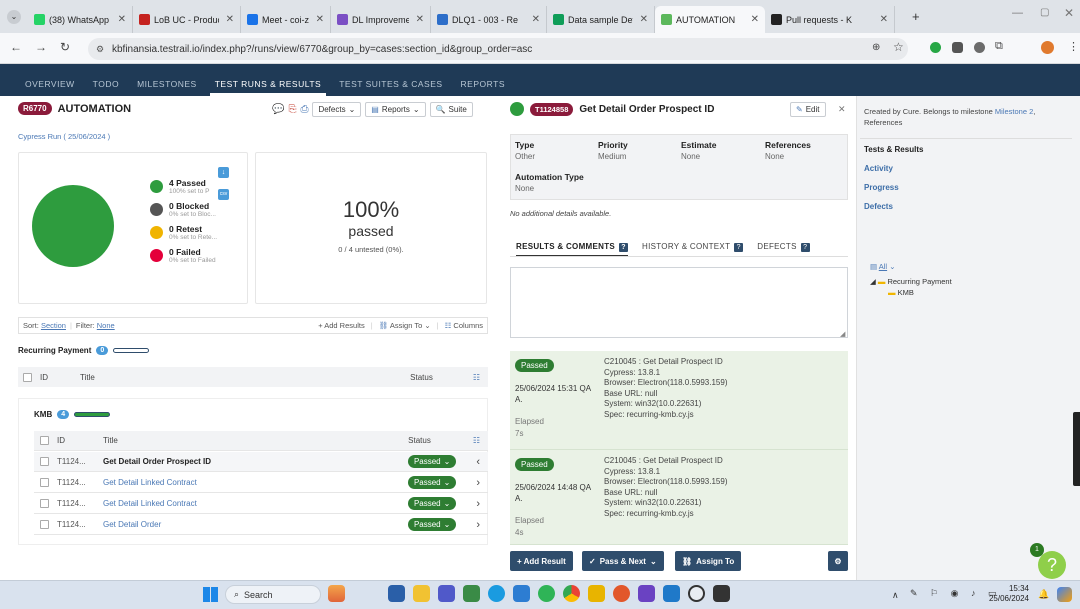 This screenshot has height=609, width=1080. What do you see at coordinates (898, 47) in the screenshot?
I see `bookmark-star-icon: ☆` at bounding box center [898, 47].